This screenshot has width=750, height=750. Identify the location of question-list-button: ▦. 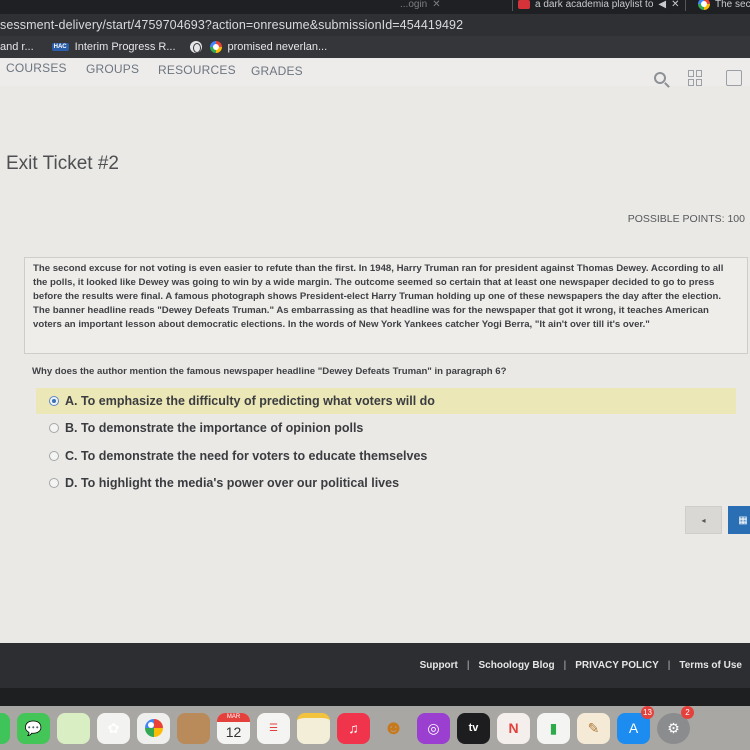
(739, 520).